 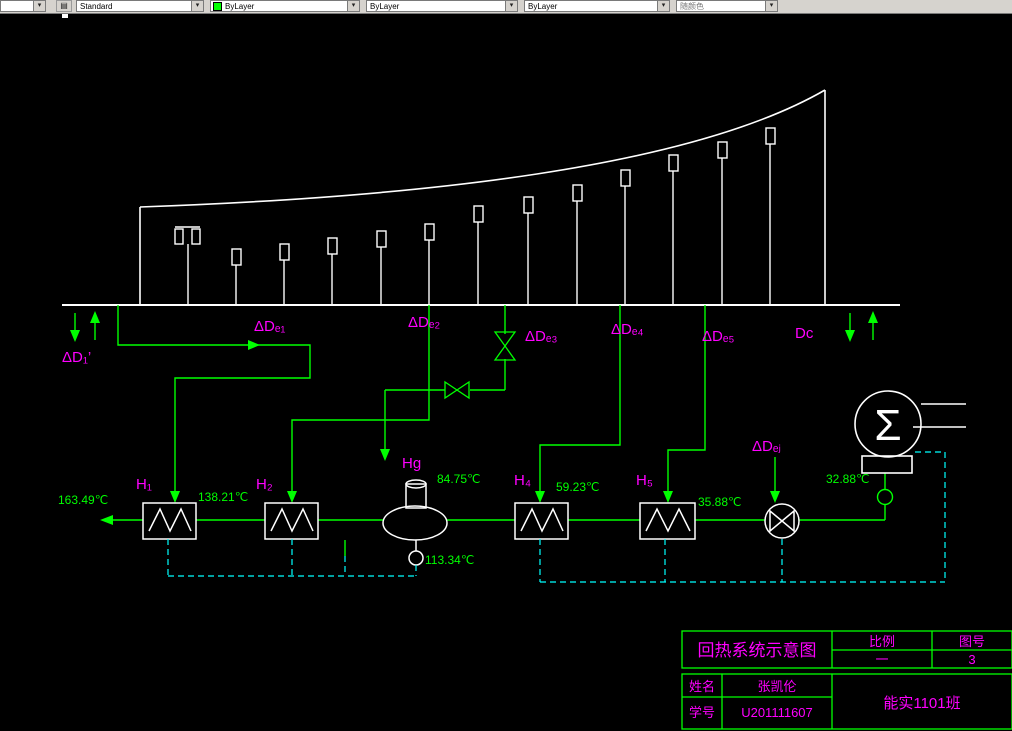 What do you see at coordinates (692, 6) in the screenshot?
I see `plotstyle-control-value: 随颜色` at bounding box center [692, 6].